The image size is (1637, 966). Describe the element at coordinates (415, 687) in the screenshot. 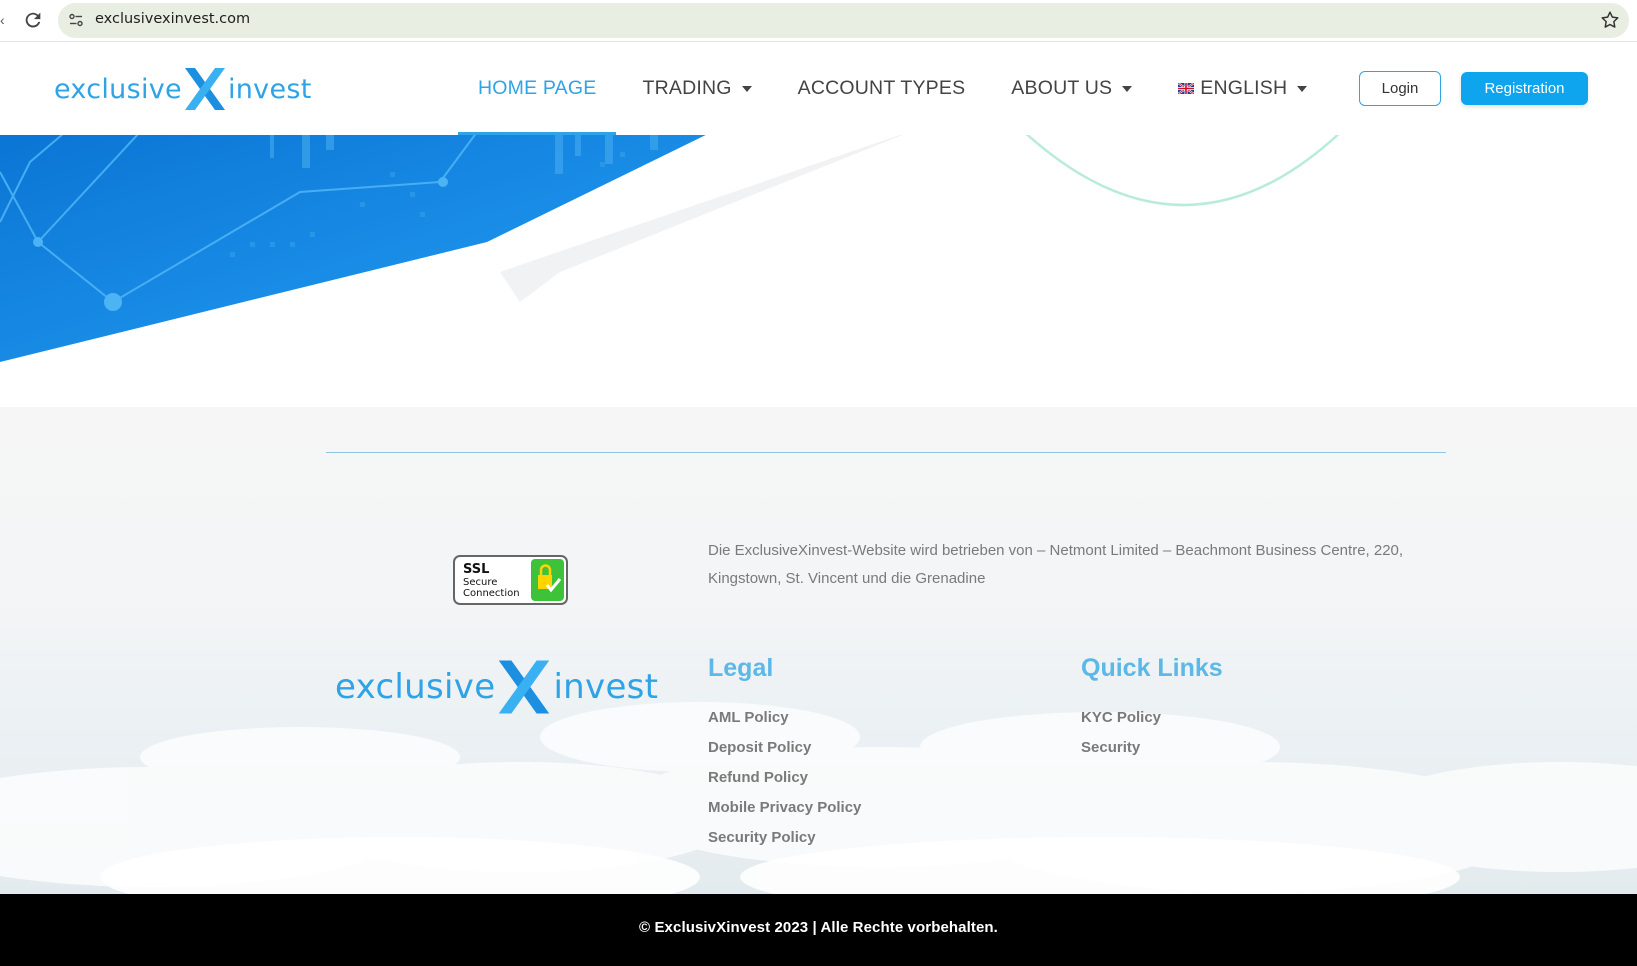

I see `footer-logo-text-left: exclusive` at that location.